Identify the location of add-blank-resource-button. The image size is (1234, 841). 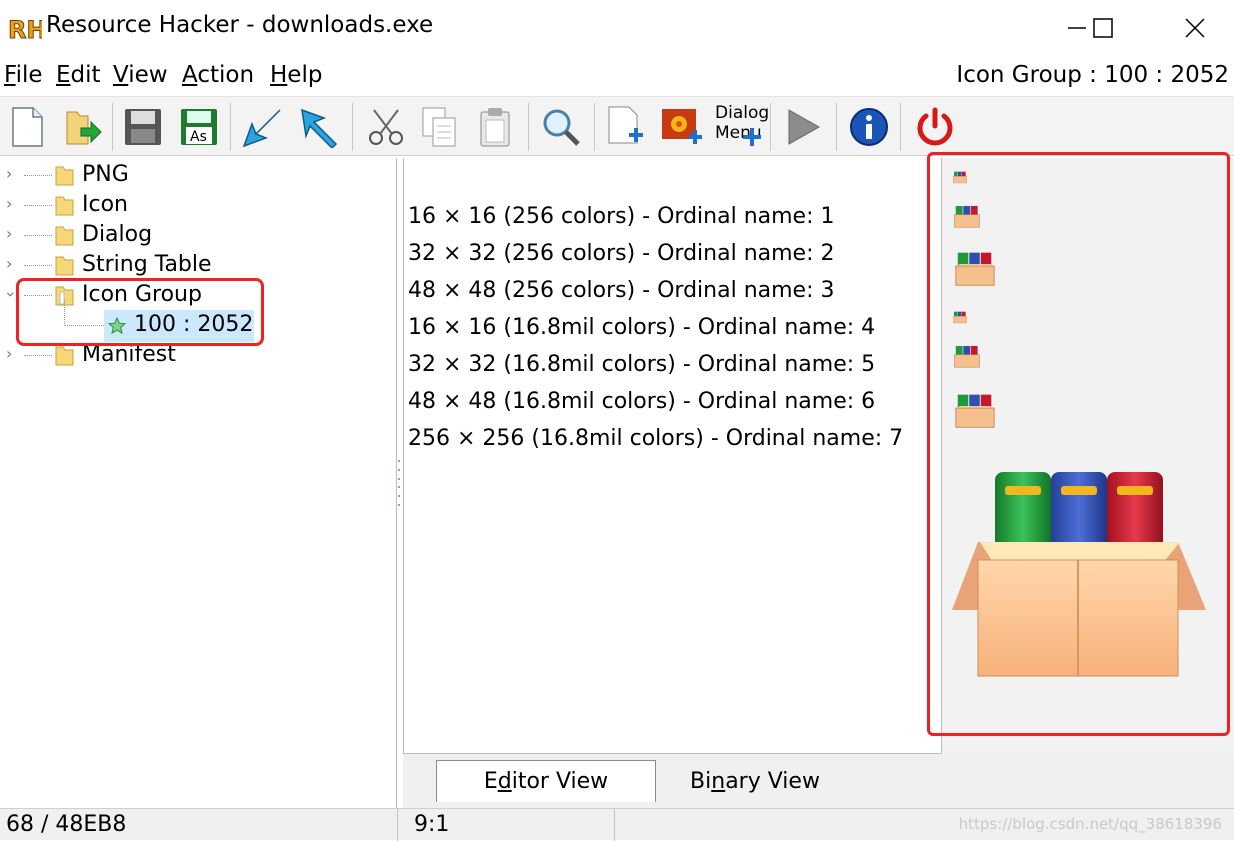
(627, 127).